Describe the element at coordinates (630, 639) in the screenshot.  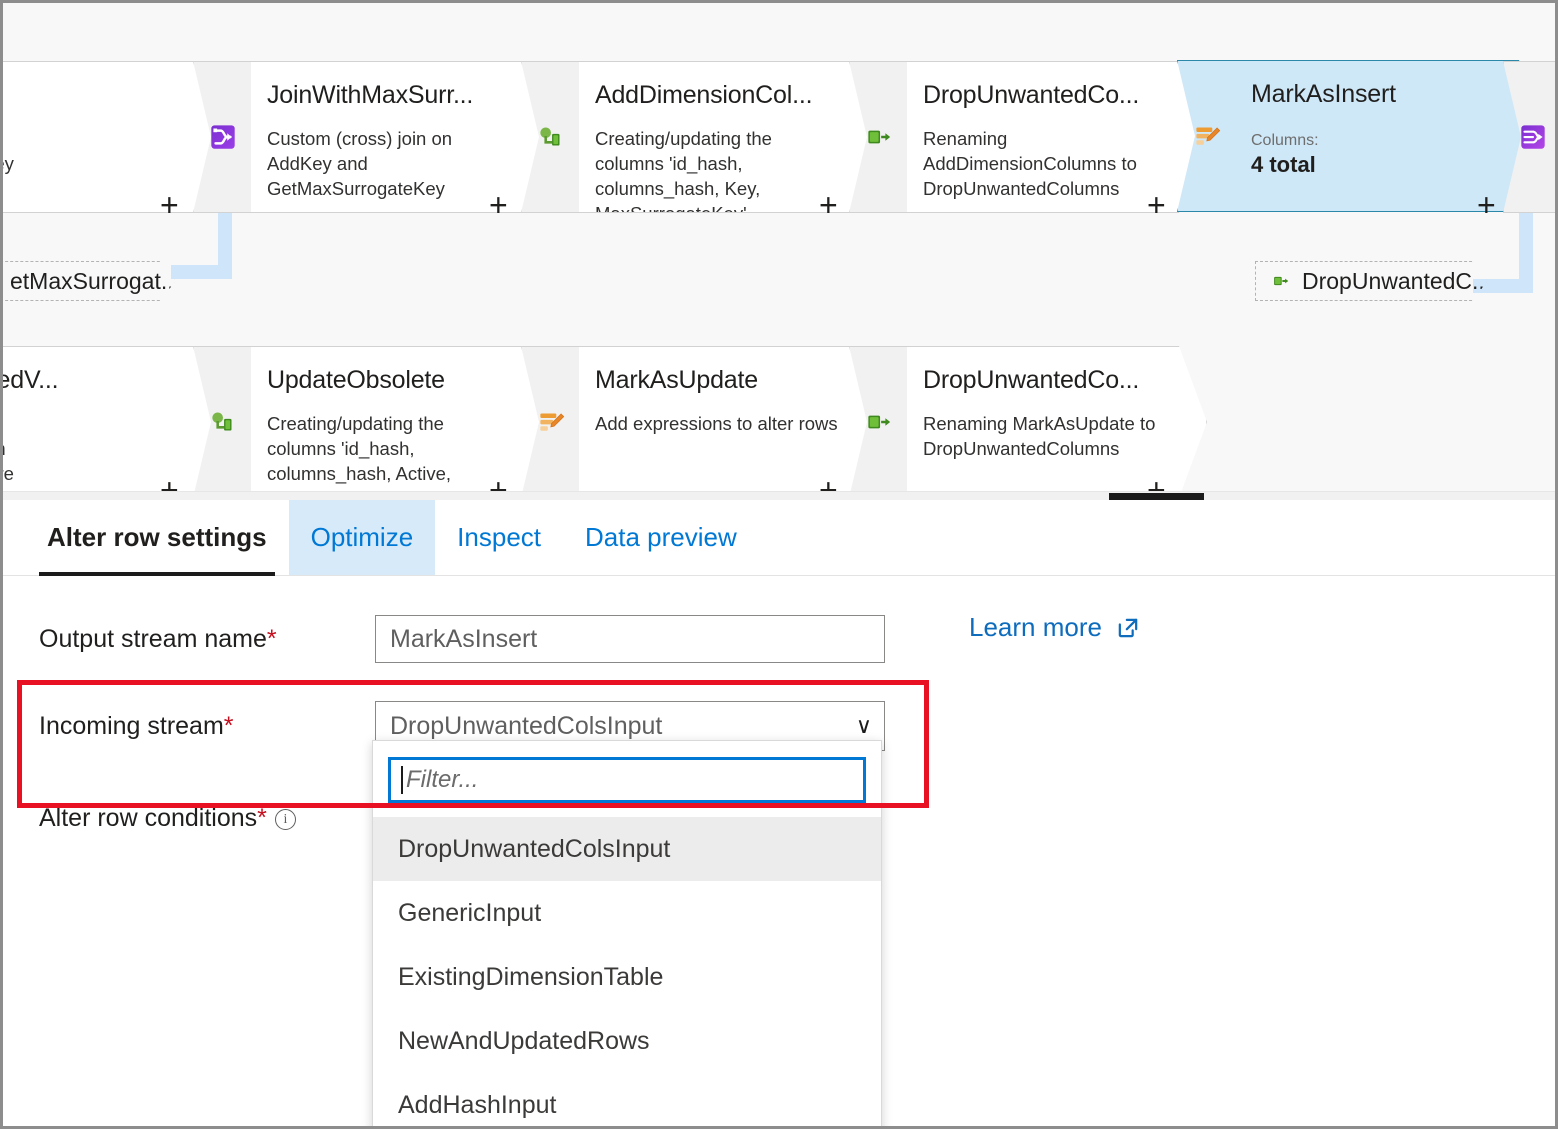
I see `output-stream-input: MarkAsInsert` at that location.